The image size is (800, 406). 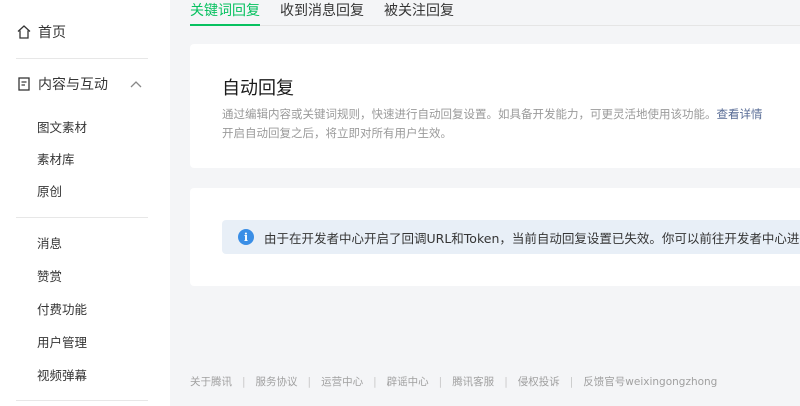 What do you see at coordinates (49, 244) in the screenshot?
I see `sidebar-item-messages: 消息` at bounding box center [49, 244].